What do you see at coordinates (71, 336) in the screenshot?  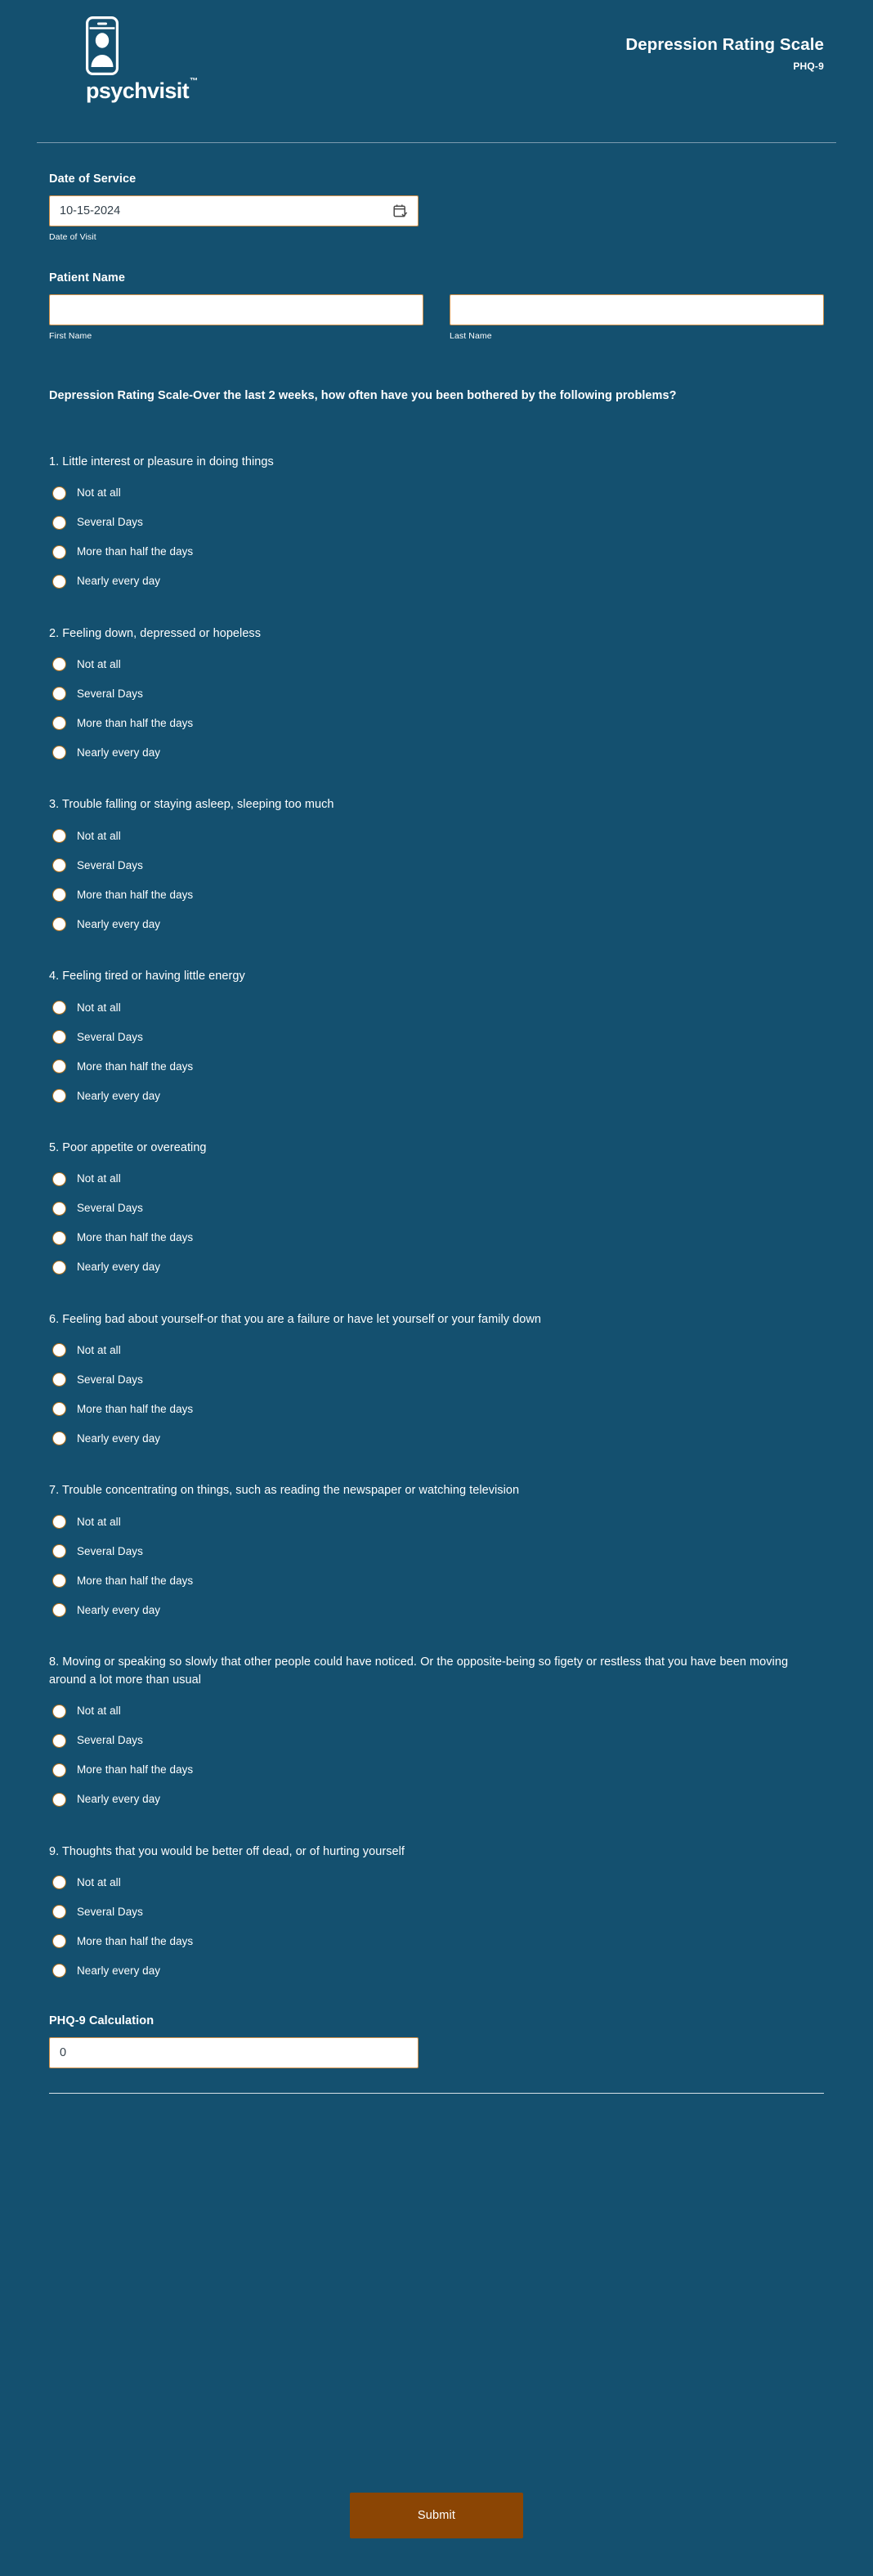 I see `first-name-sub-label: First Name` at bounding box center [71, 336].